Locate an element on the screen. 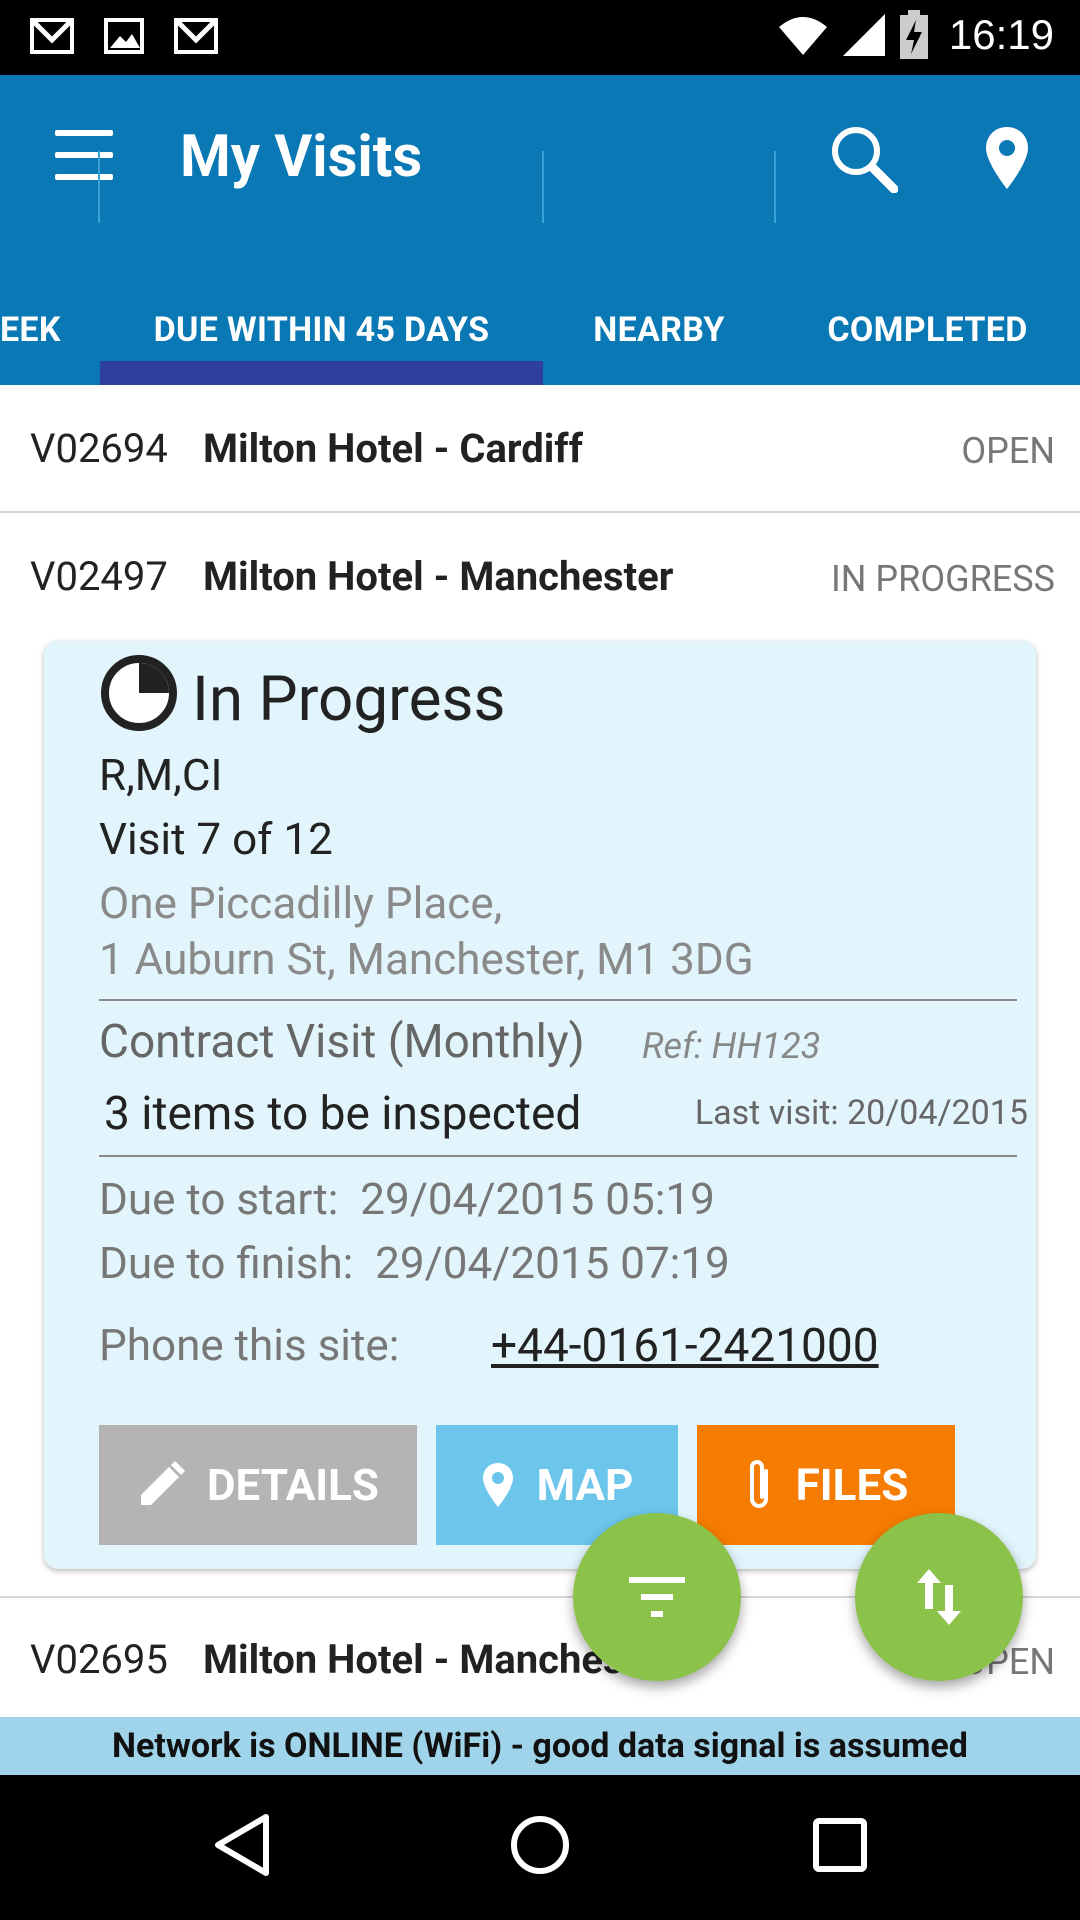 The image size is (1080, 1920). visit-name: Milton Hotel - Manchester is located at coordinates (438, 576).